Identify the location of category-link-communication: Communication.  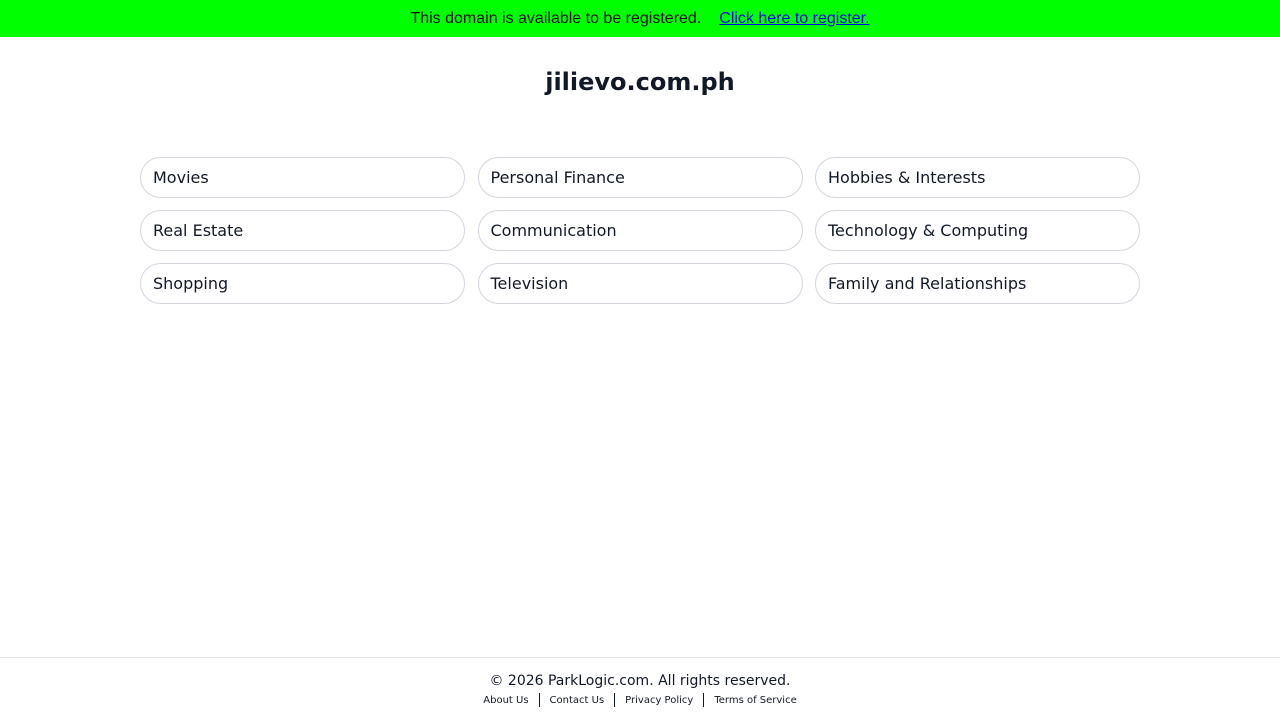
(640, 230).